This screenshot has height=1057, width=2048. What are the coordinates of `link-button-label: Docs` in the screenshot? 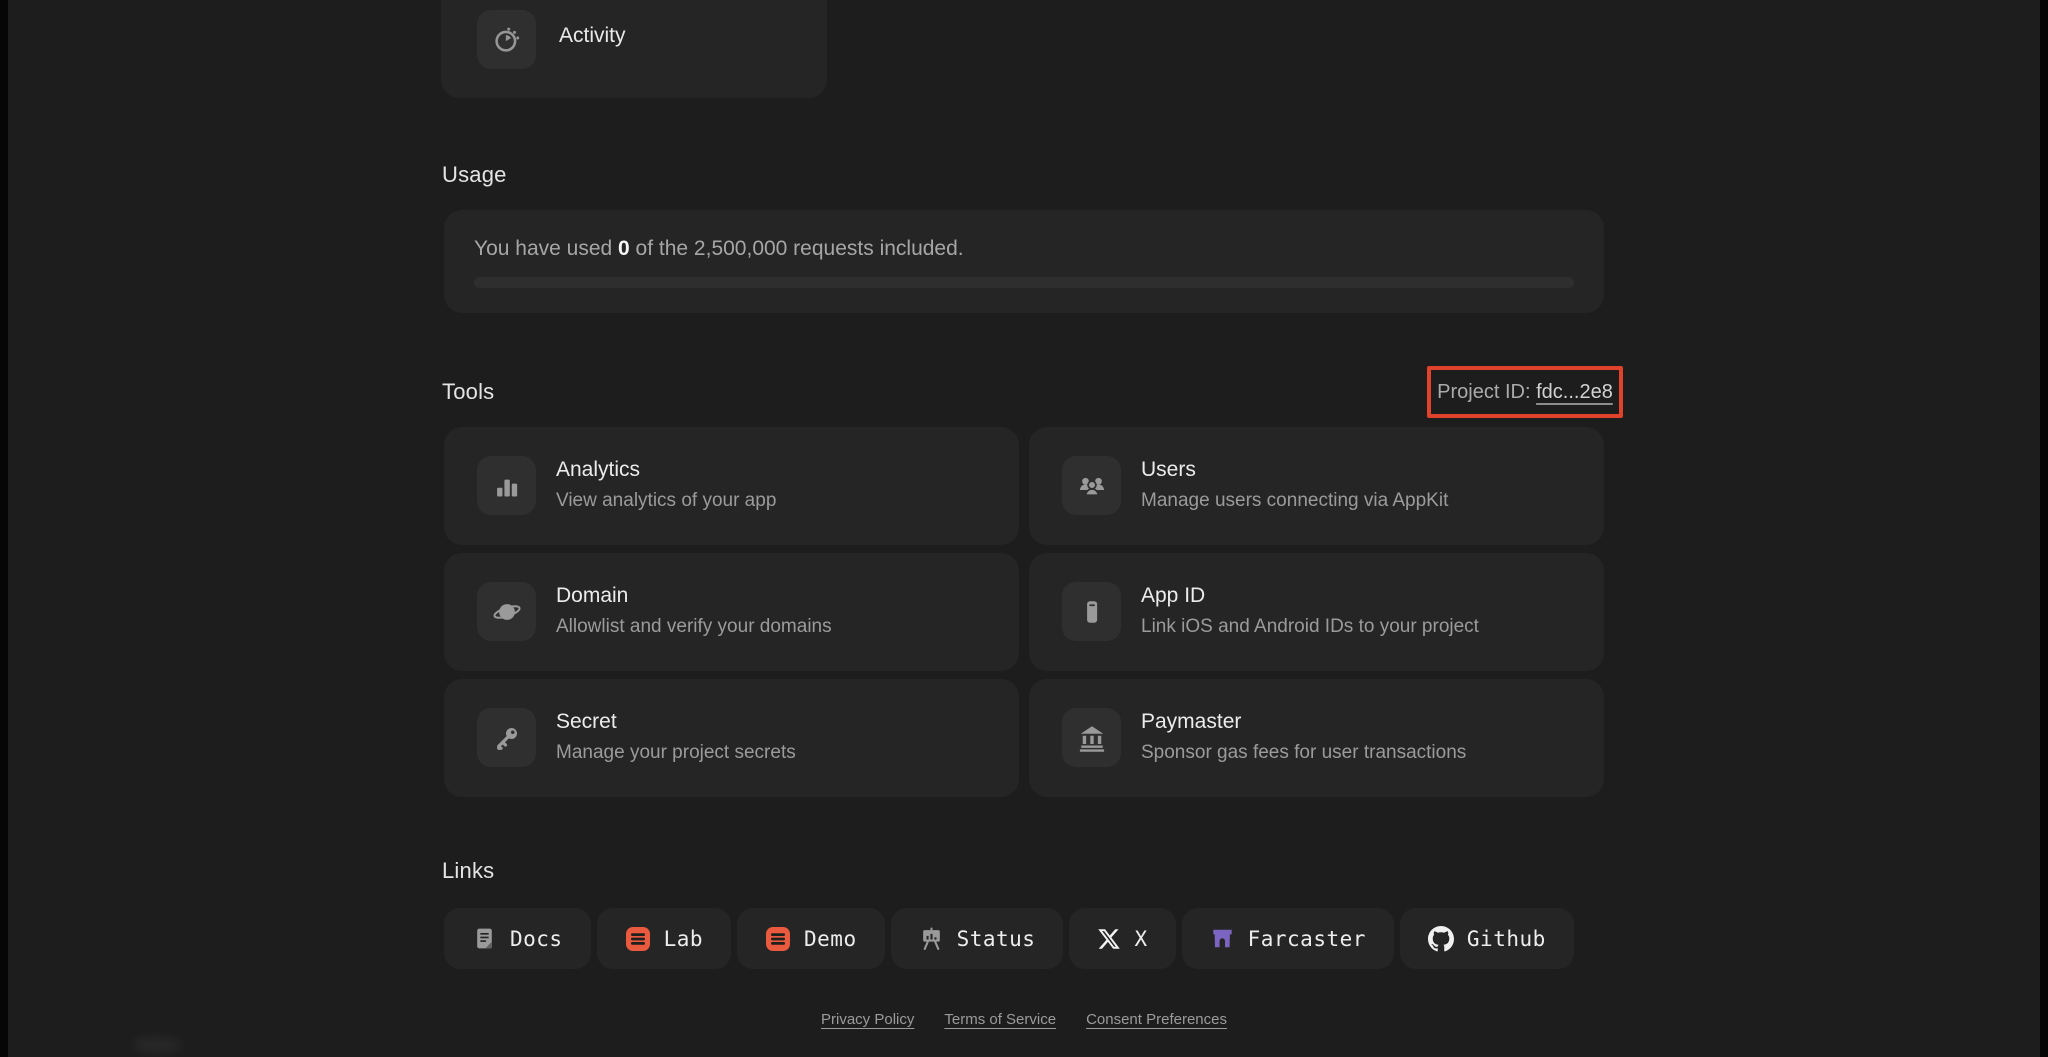 It's located at (536, 938).